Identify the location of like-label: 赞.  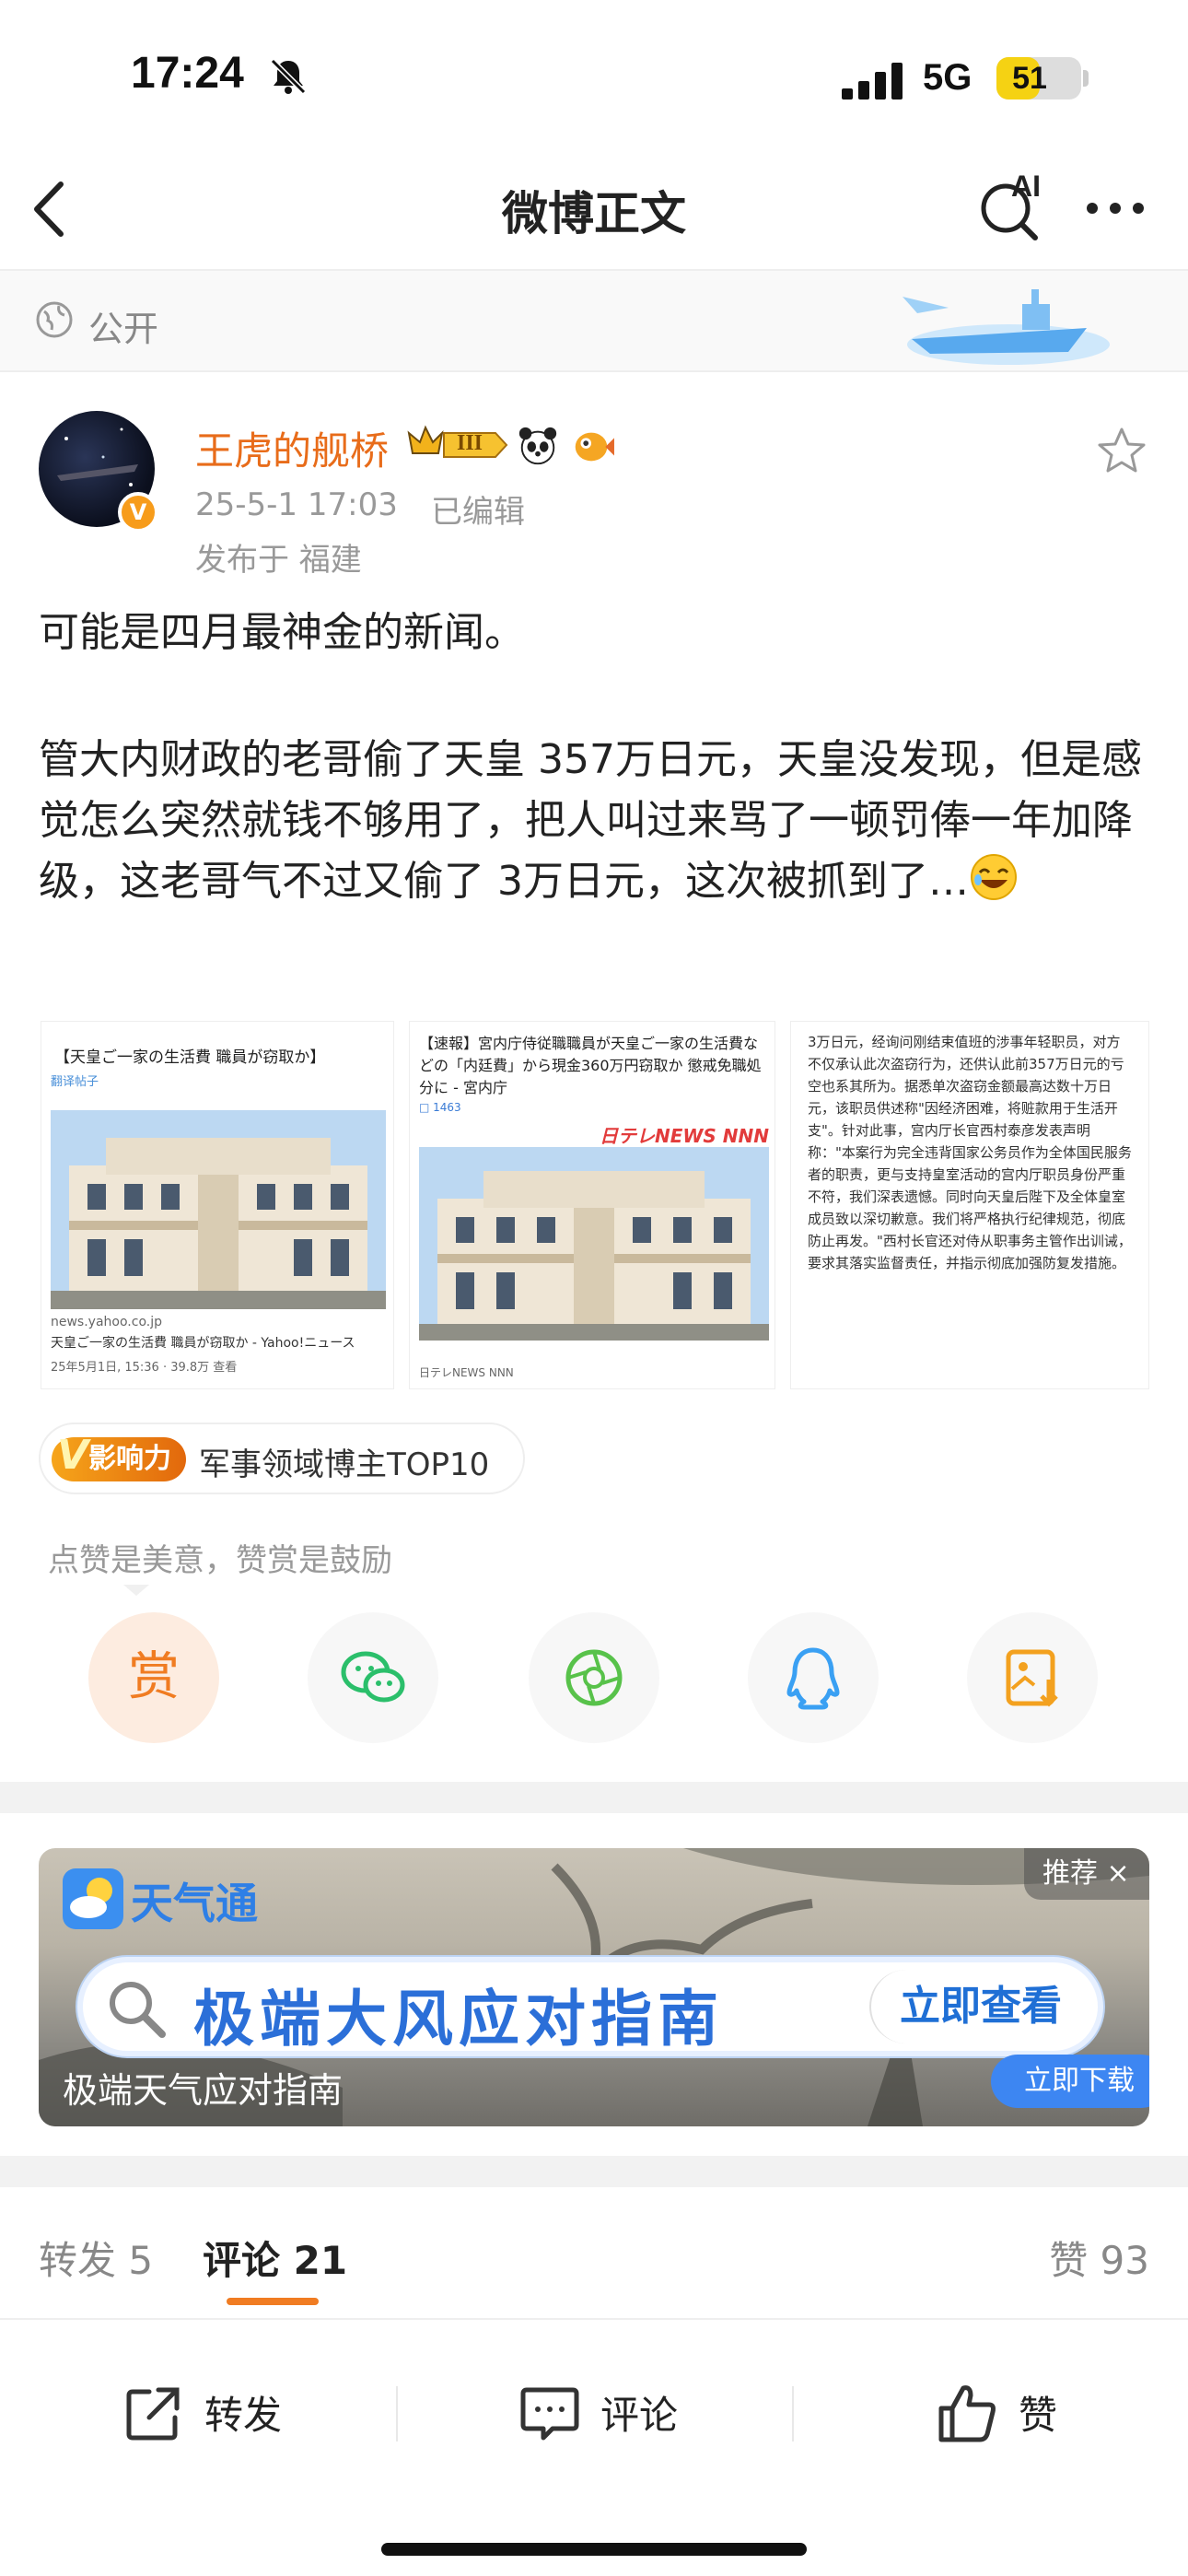
(1038, 2415).